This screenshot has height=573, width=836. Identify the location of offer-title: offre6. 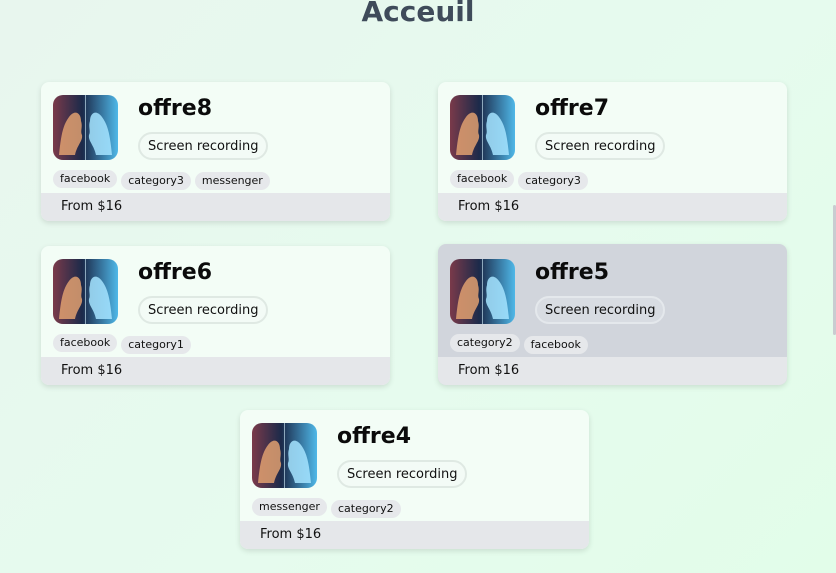
(175, 273).